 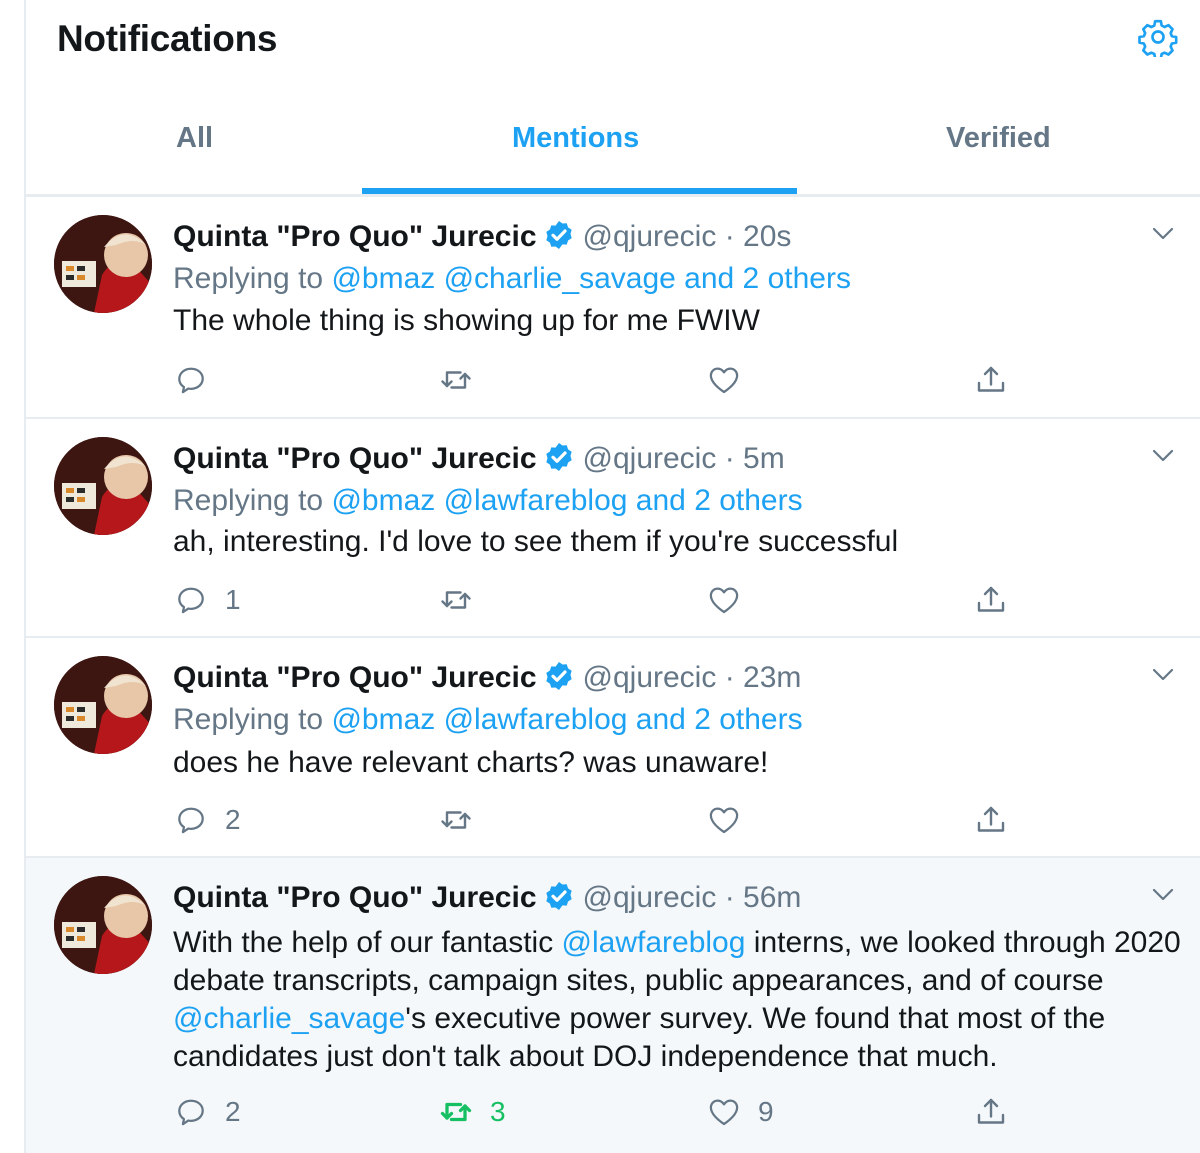 What do you see at coordinates (772, 897) in the screenshot?
I see `timestamp: 56m` at bounding box center [772, 897].